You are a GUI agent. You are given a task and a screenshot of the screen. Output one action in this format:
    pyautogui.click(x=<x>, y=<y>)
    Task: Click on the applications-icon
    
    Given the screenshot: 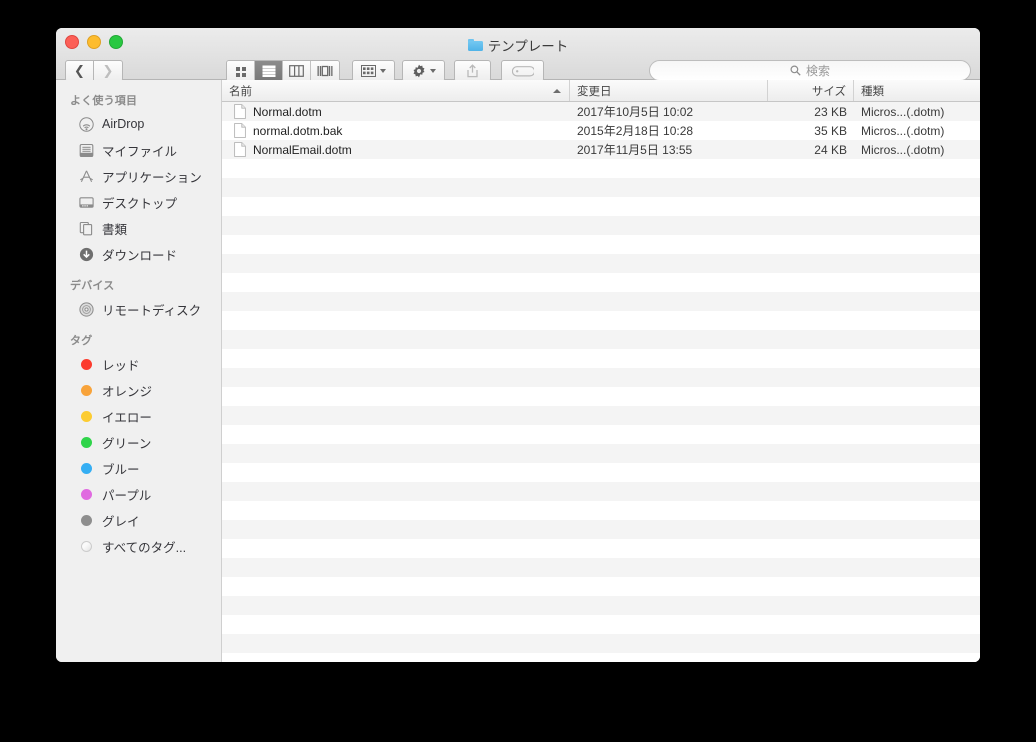 What is the action you would take?
    pyautogui.click(x=86, y=176)
    